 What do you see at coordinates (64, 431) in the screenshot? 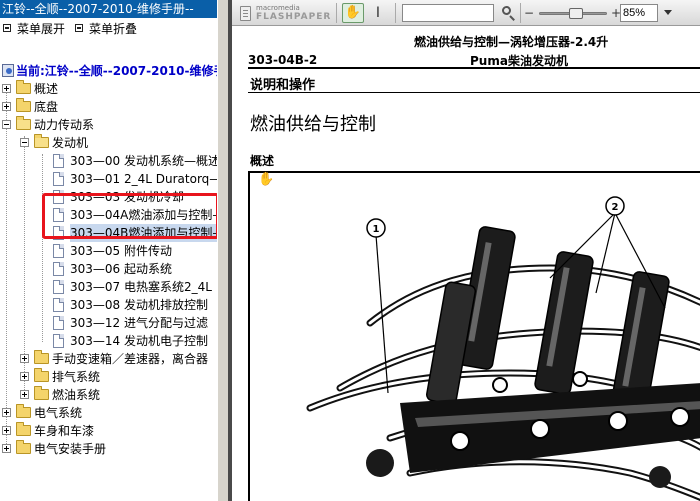
I see `tree-item-label: 车身和车漆` at bounding box center [64, 431].